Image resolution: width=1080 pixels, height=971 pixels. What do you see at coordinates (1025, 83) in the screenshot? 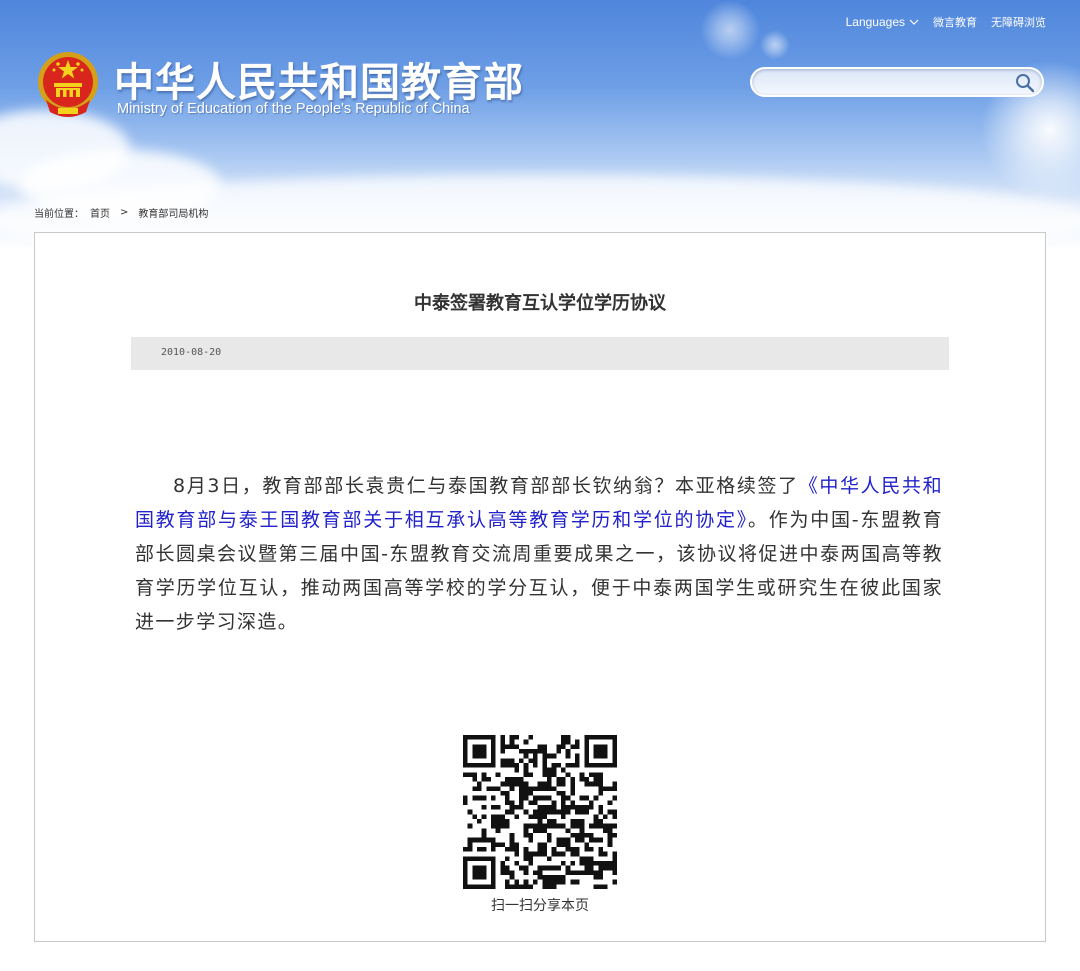
I see `search-icon` at bounding box center [1025, 83].